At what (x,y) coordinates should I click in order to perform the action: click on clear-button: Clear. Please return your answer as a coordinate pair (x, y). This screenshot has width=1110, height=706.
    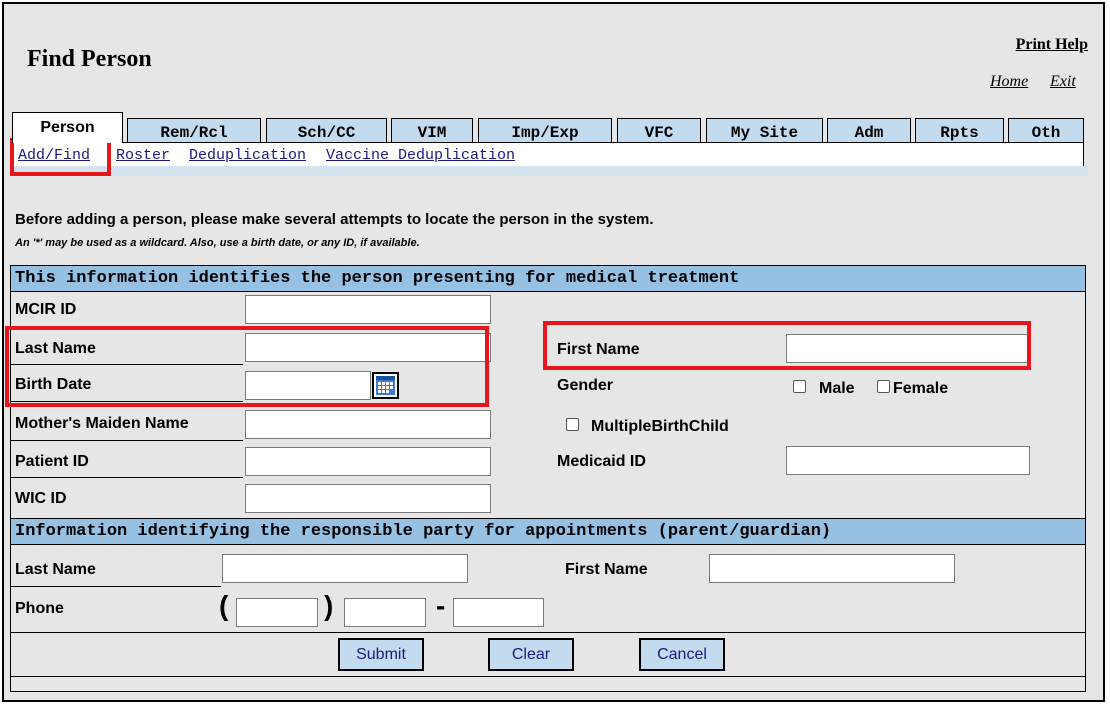
    Looking at the image, I should click on (531, 654).